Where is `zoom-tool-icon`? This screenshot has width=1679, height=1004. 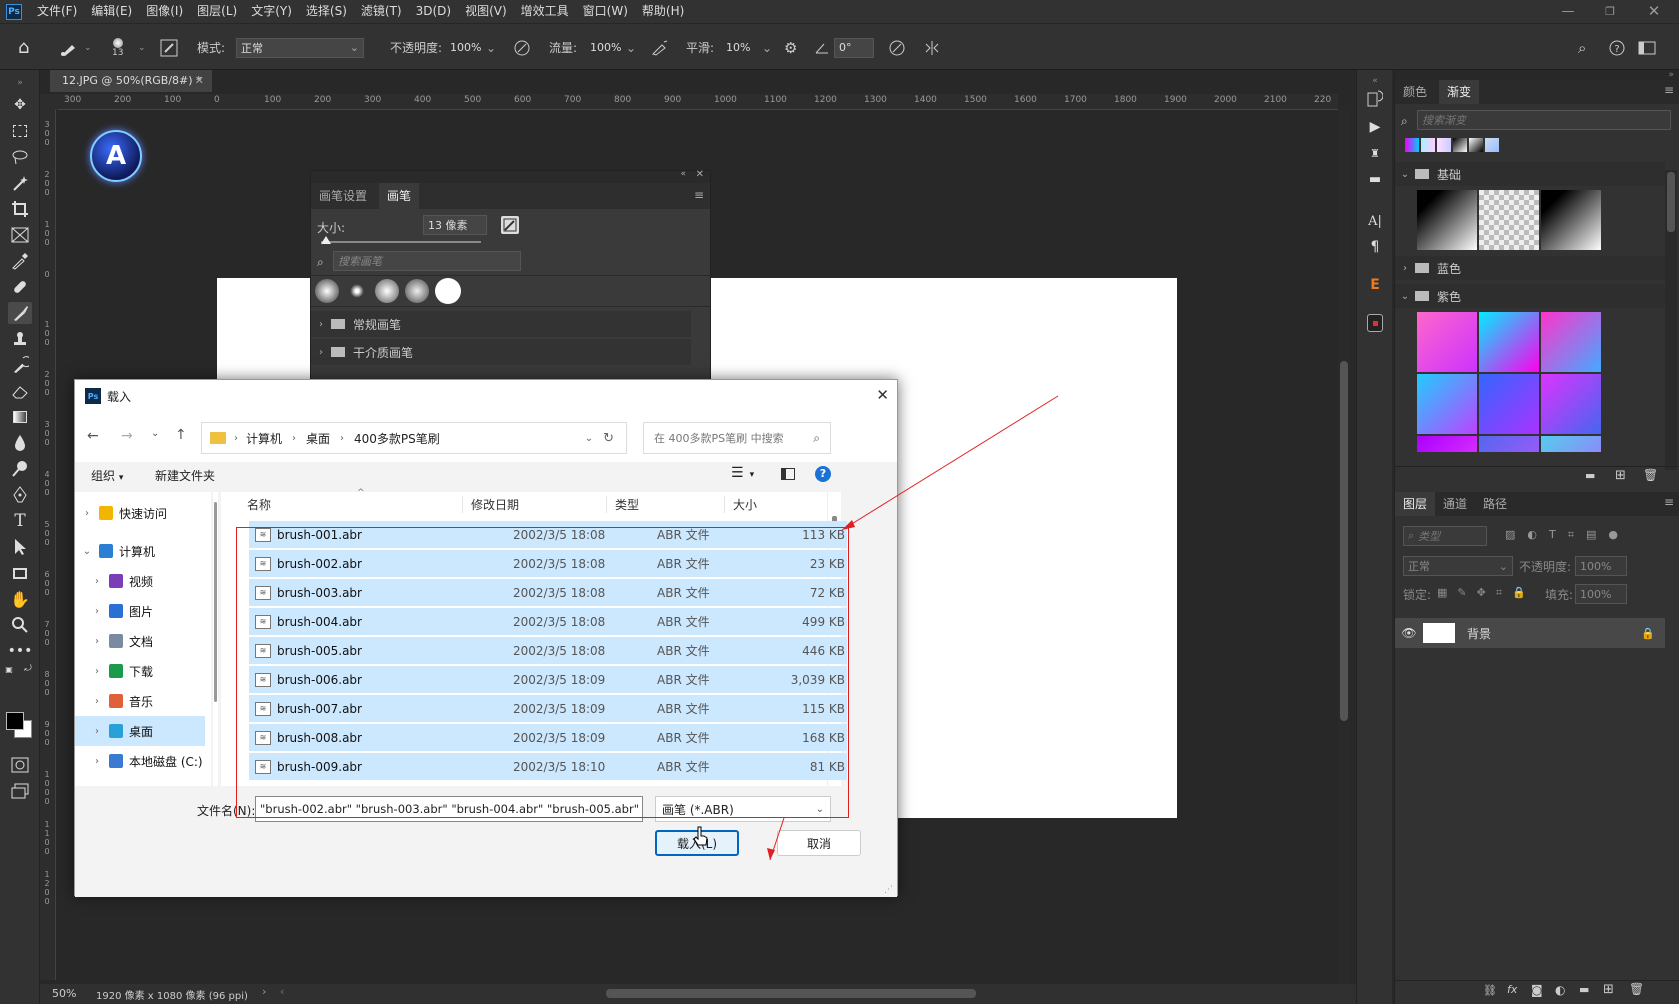
zoom-tool-icon is located at coordinates (20, 625).